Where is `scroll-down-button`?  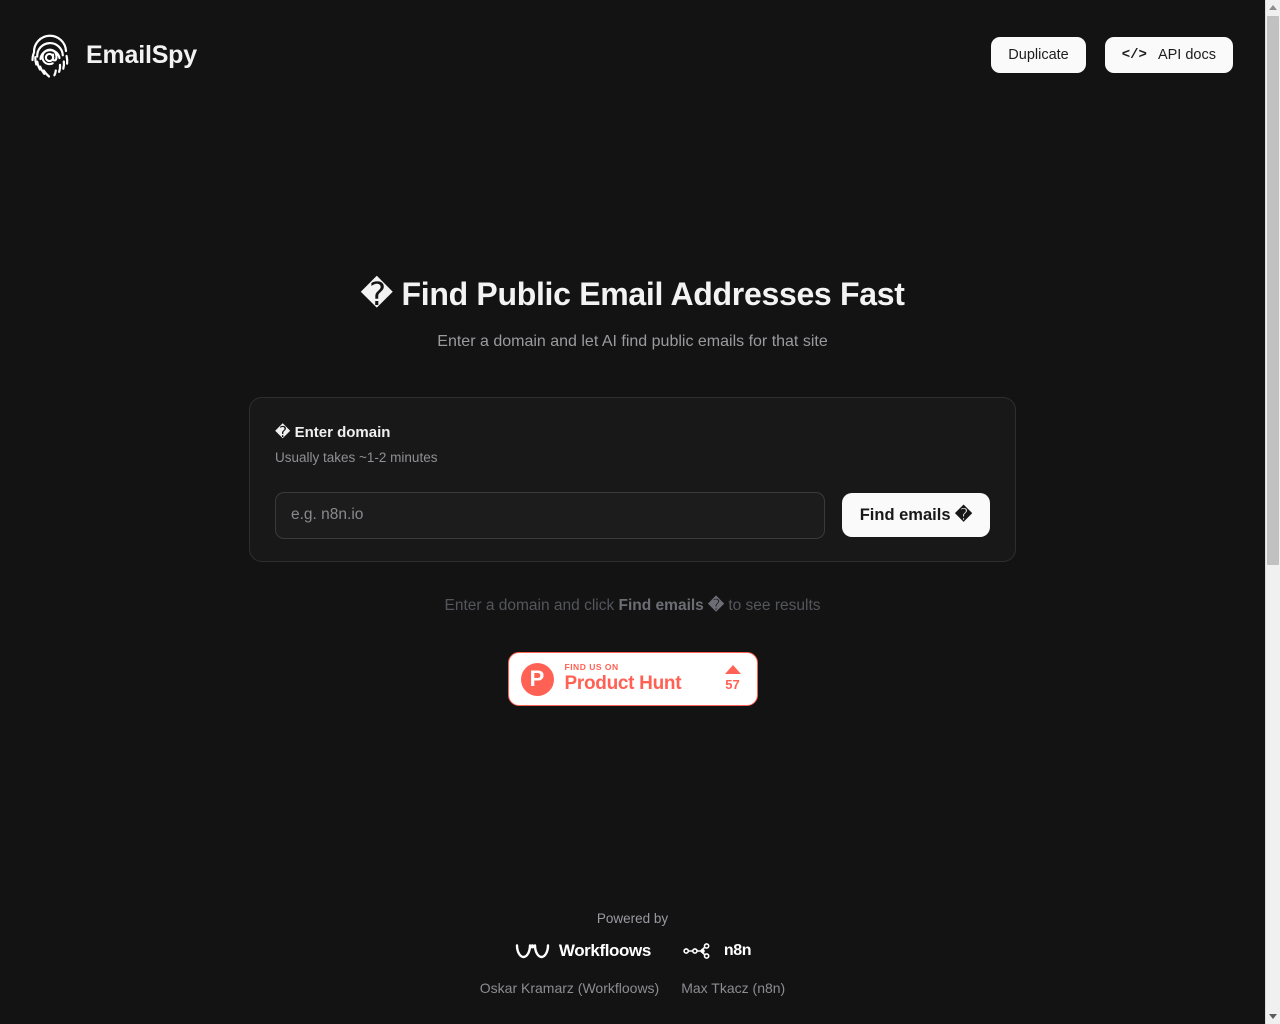
scroll-down-button is located at coordinates (1273, 1016).